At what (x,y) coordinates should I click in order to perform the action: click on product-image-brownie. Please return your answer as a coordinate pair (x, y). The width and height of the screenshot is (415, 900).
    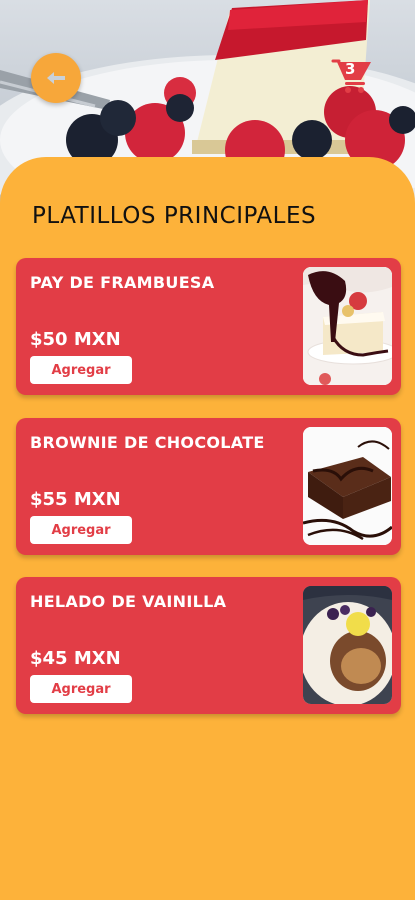
    Looking at the image, I should click on (347, 486).